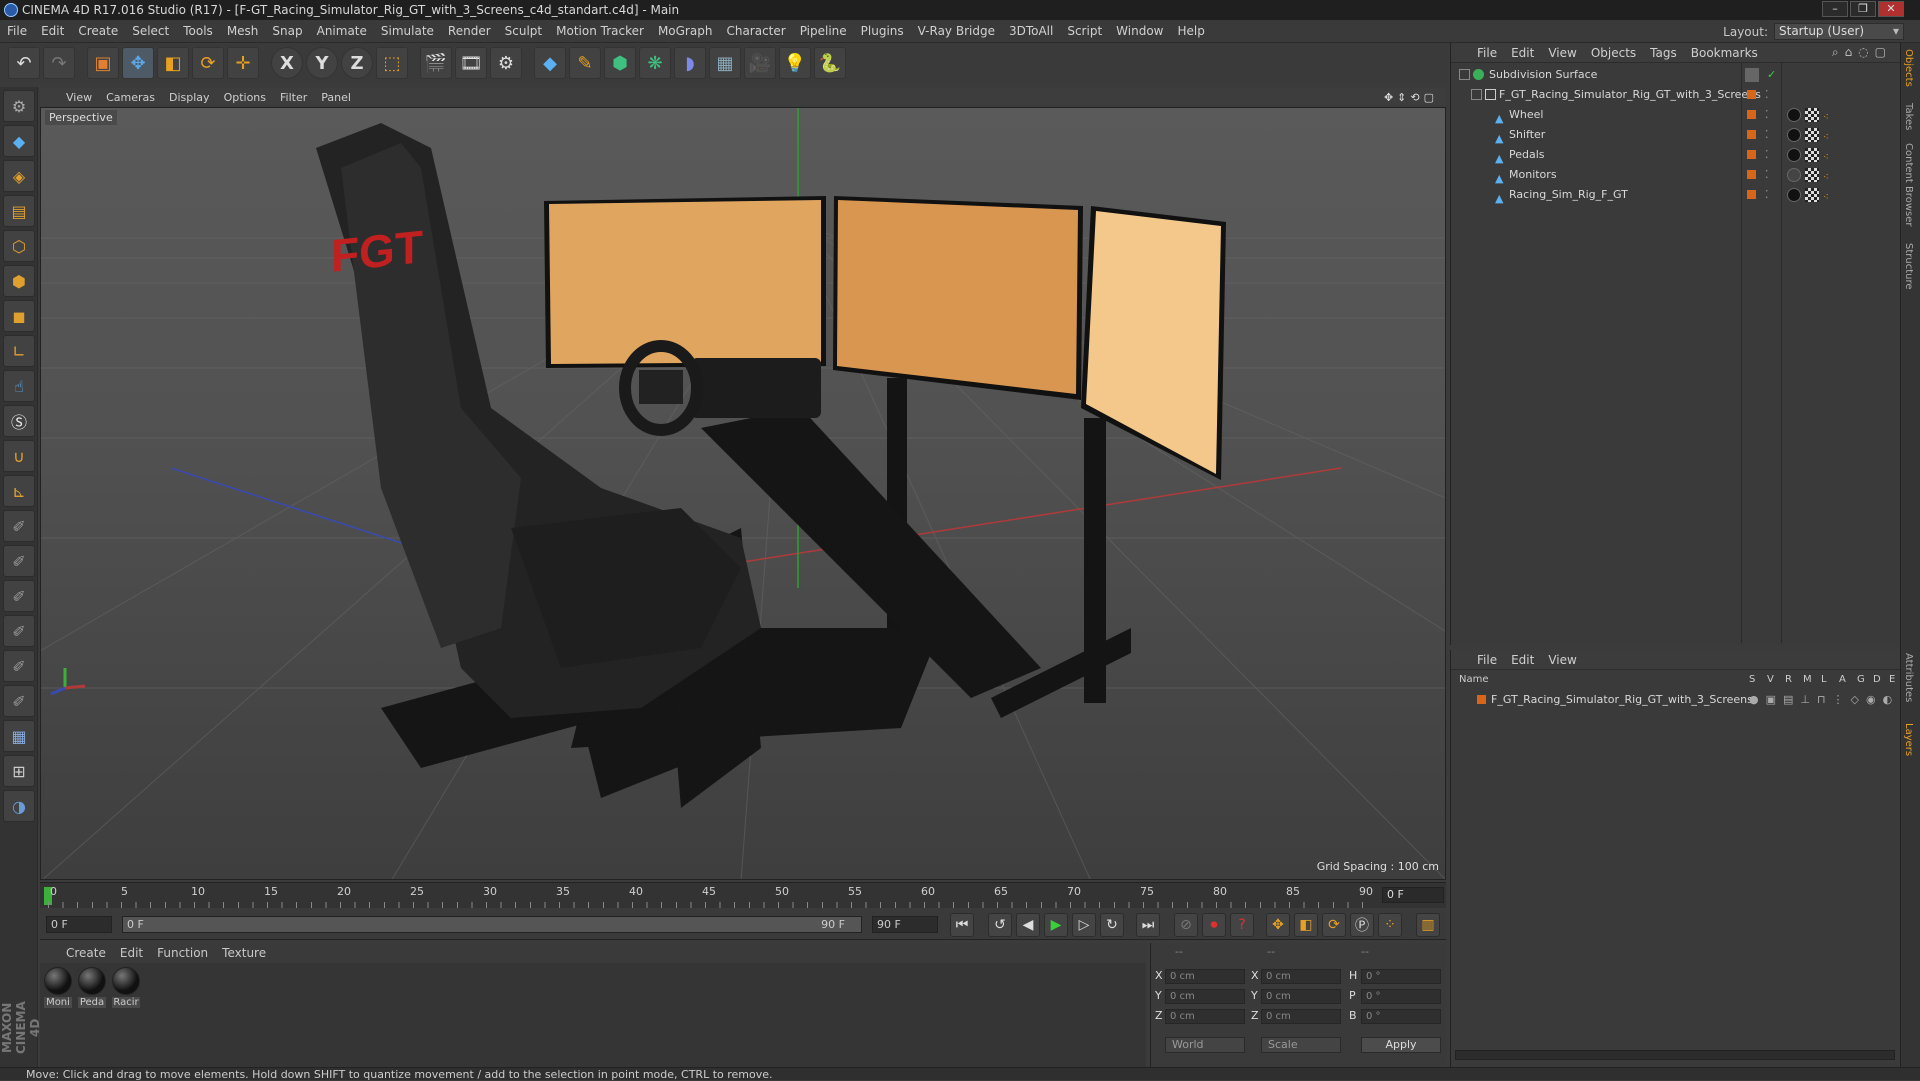  What do you see at coordinates (1334, 925) in the screenshot?
I see `key-rotation-icon: ⟳` at bounding box center [1334, 925].